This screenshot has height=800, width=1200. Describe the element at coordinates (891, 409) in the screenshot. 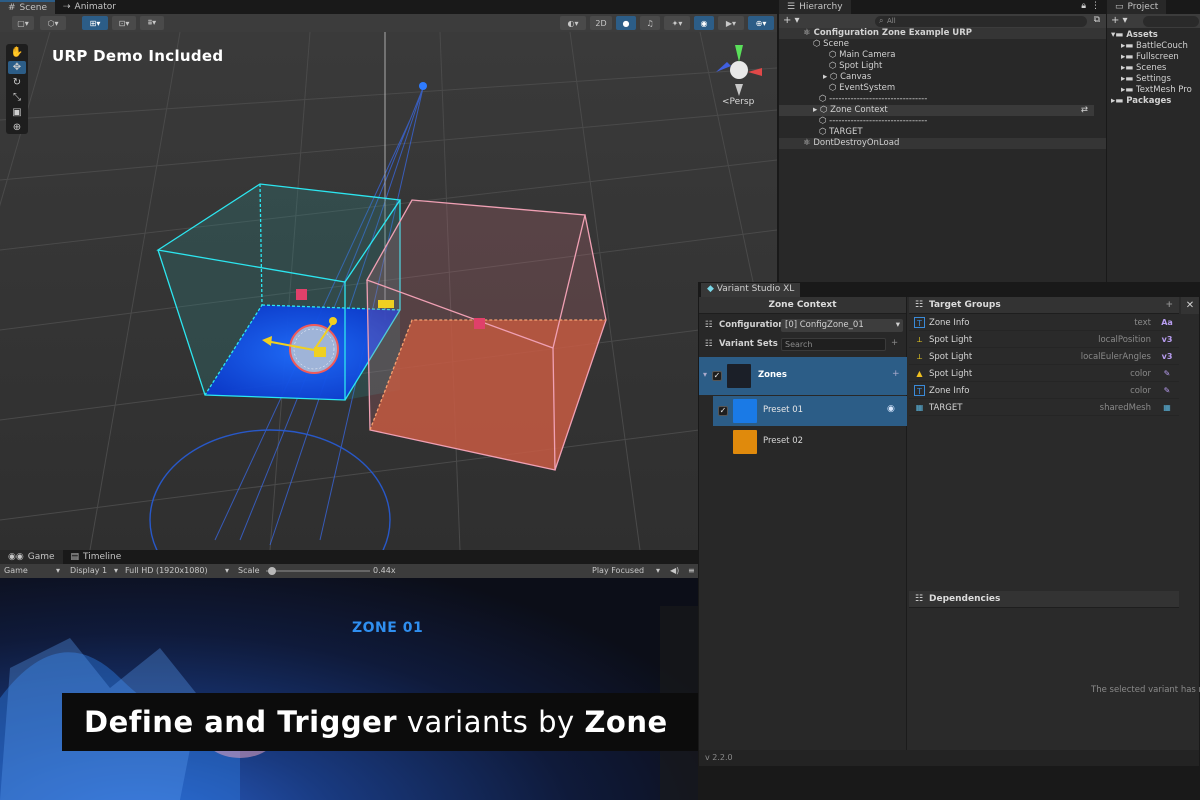

I see `eye-icon: ◉` at that location.